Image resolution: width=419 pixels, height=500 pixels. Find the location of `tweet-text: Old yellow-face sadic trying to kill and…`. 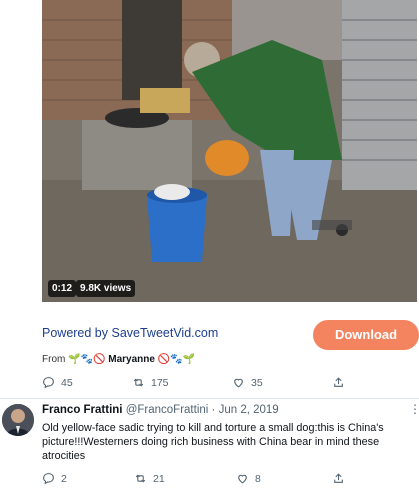

tweet-text: Old yellow-face sadic trying to kill and… is located at coordinates (213, 442).